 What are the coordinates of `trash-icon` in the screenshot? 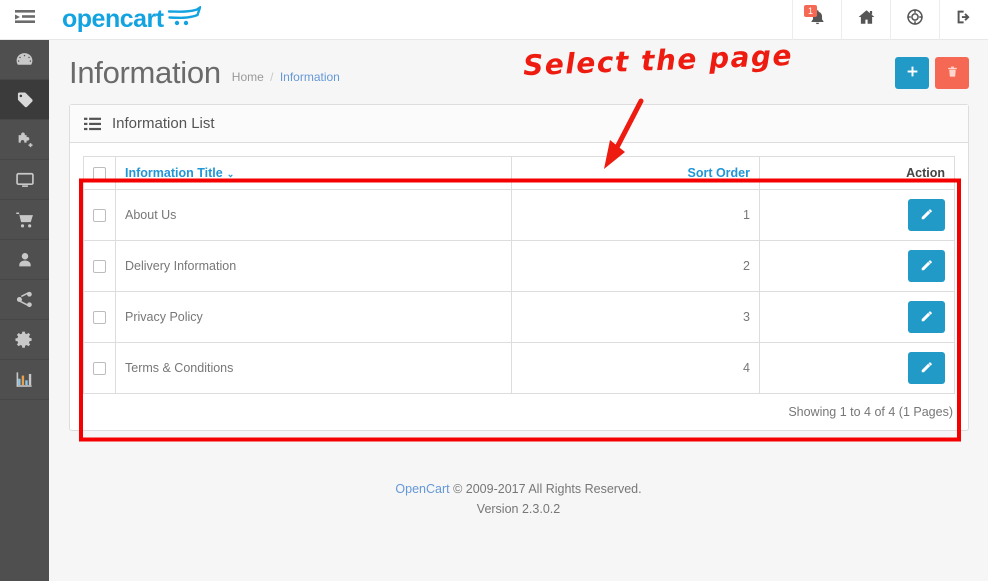 It's located at (952, 73).